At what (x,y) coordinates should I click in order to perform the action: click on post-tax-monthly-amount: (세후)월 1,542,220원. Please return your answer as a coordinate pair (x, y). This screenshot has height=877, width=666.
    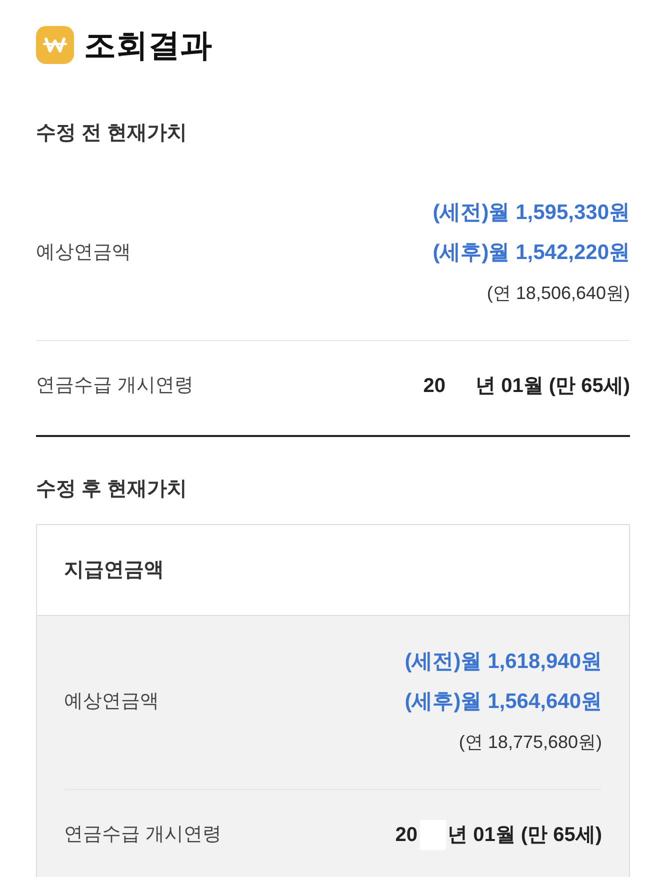
    Looking at the image, I should click on (531, 253).